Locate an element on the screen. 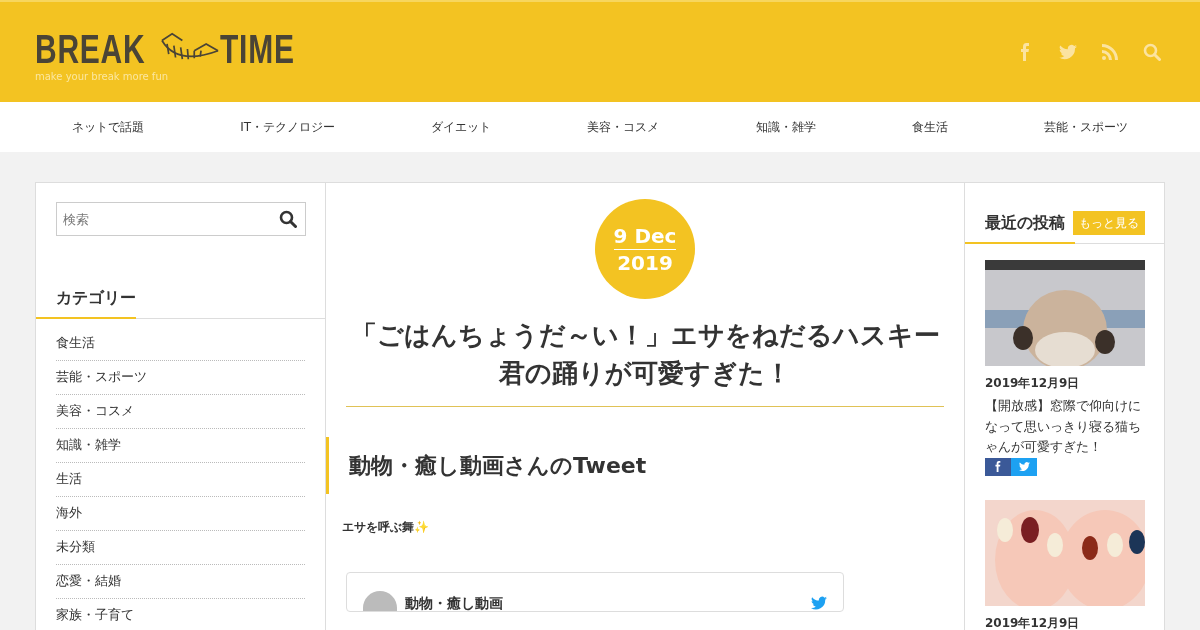  tweet-author: 動物・癒し動画 is located at coordinates (454, 603).